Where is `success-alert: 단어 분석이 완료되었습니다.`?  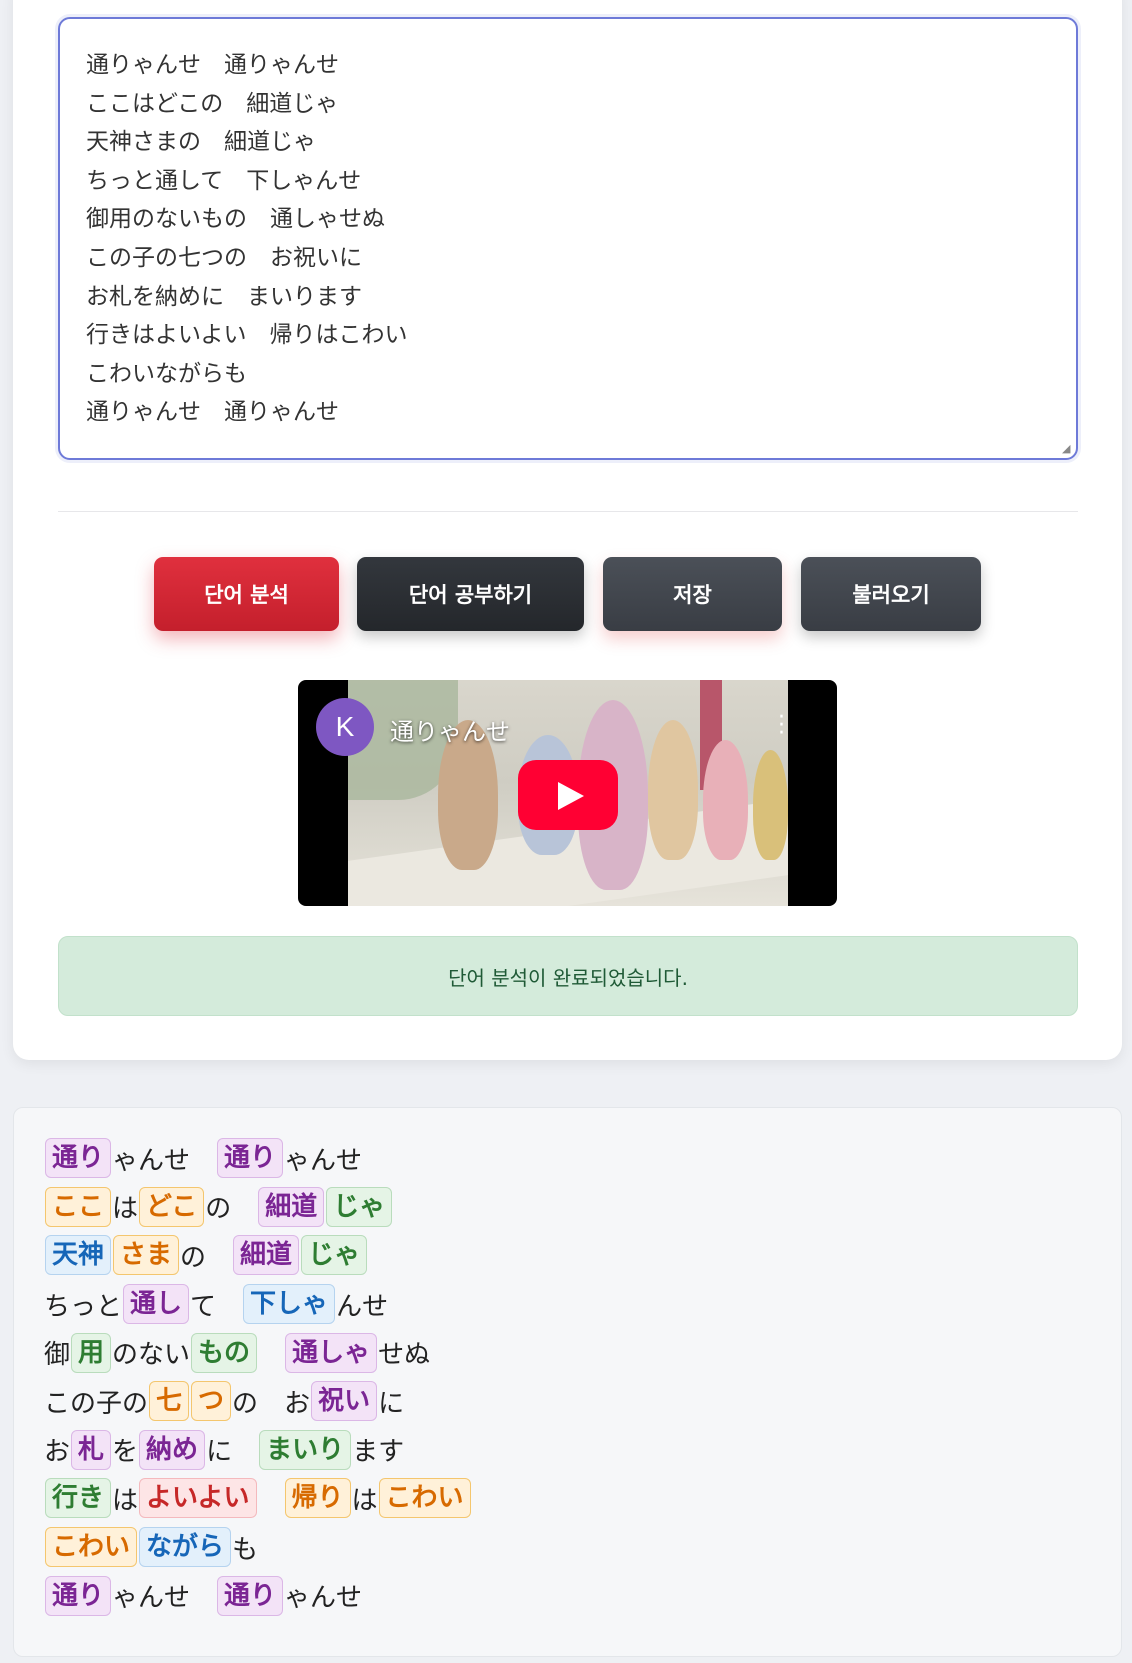
success-alert: 단어 분석이 완료되었습니다. is located at coordinates (568, 976).